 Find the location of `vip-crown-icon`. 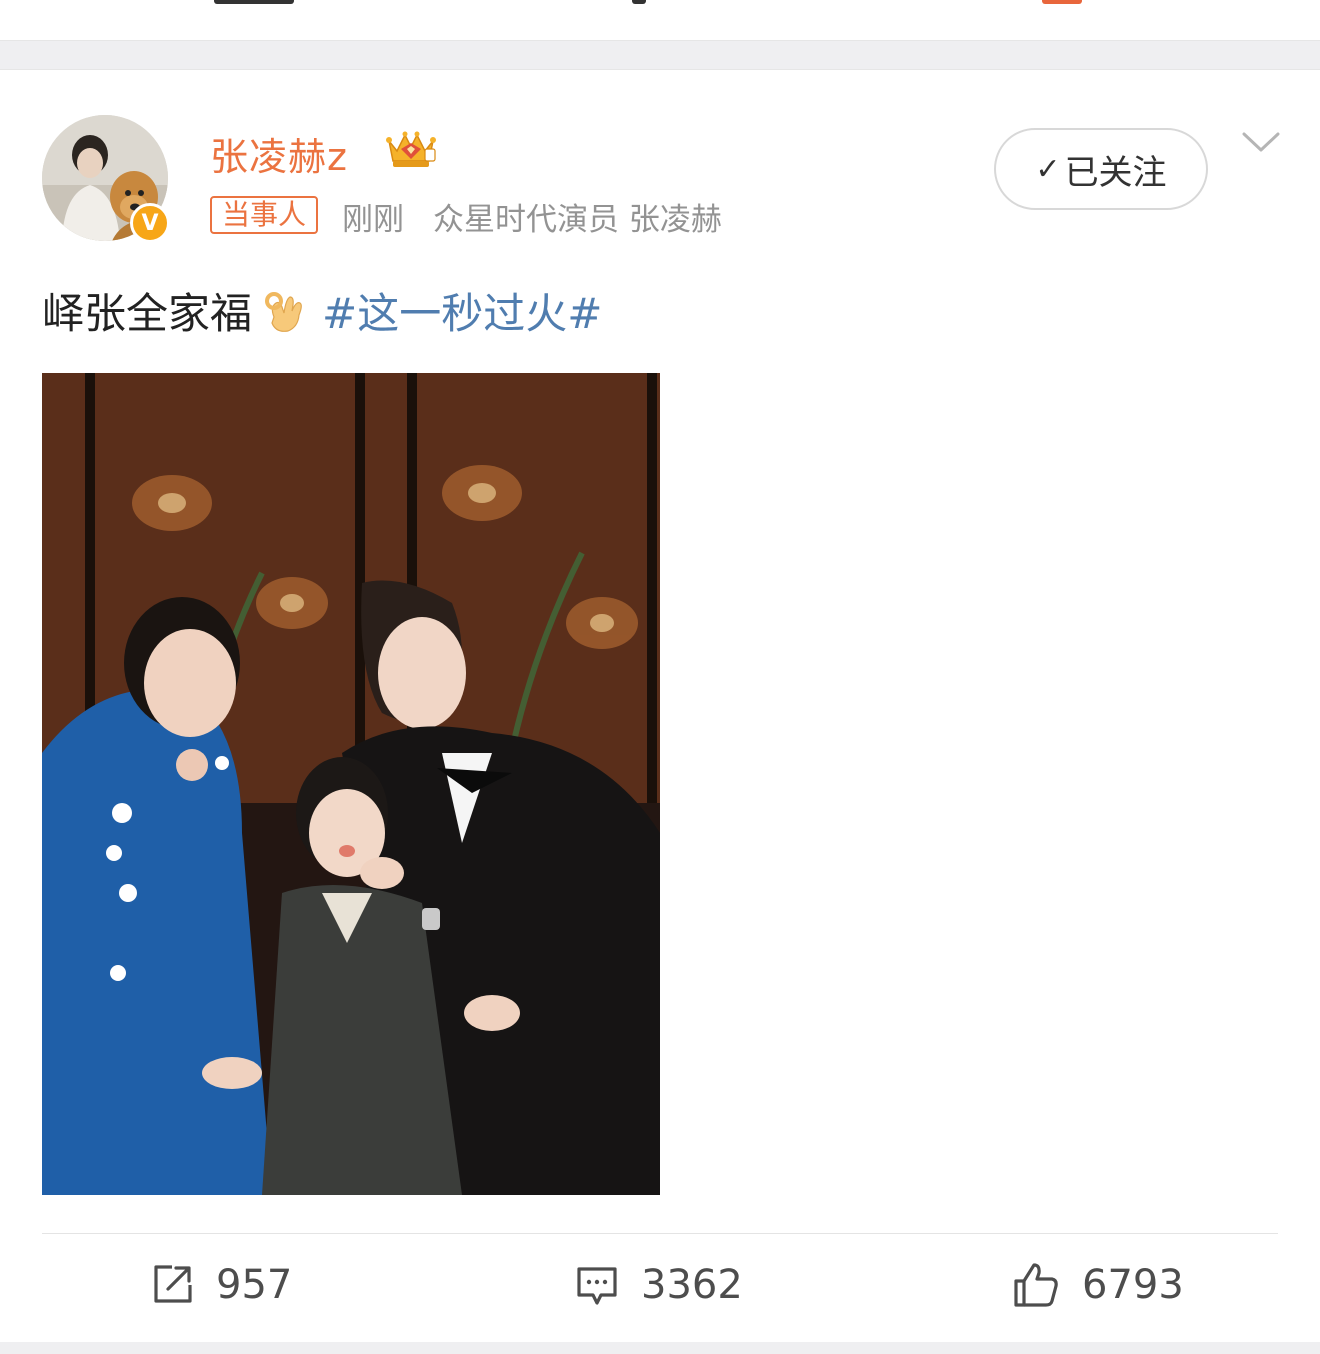

vip-crown-icon is located at coordinates (411, 149).